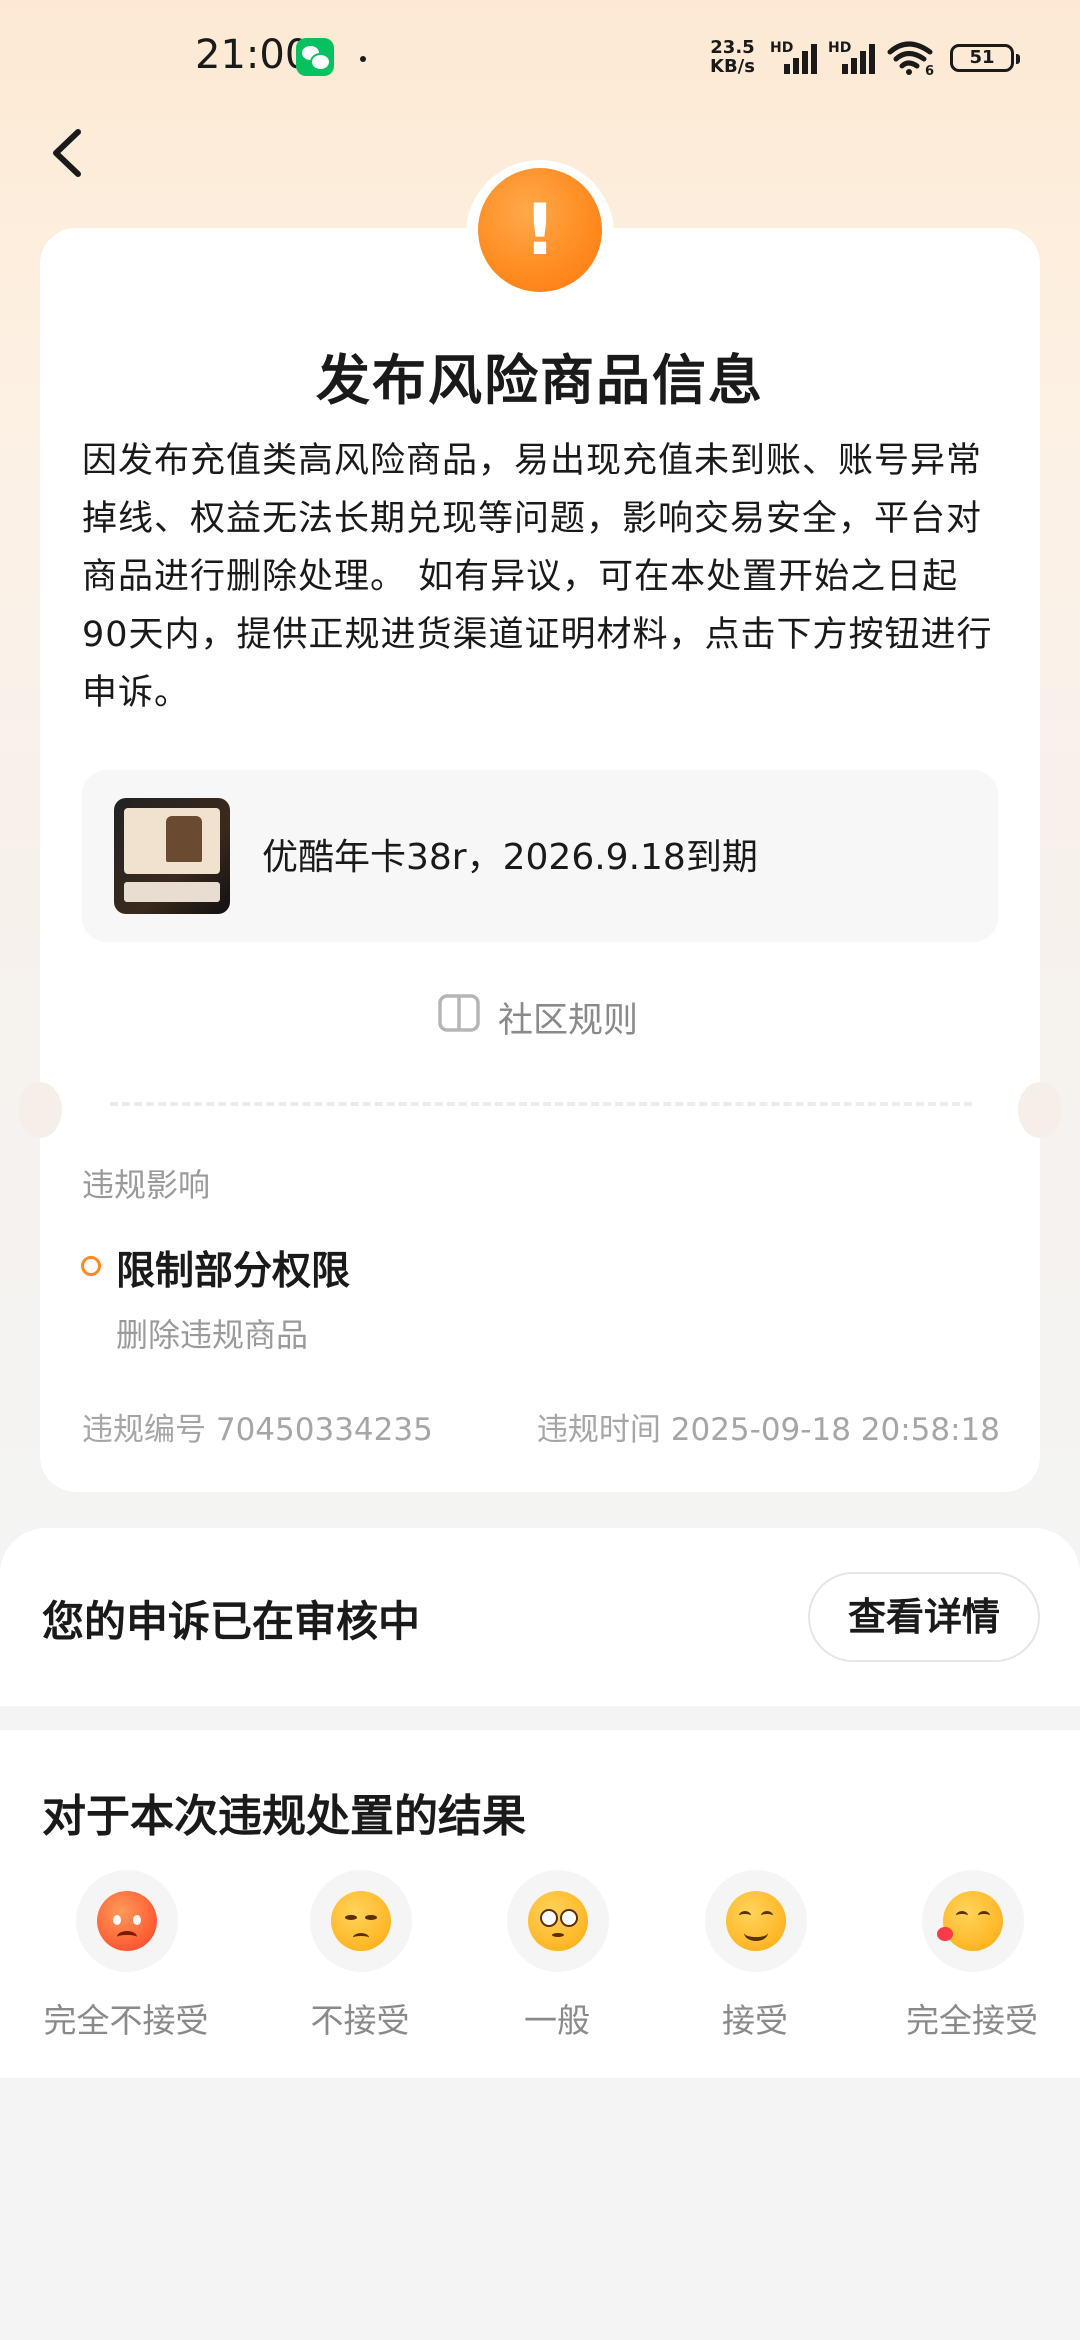 This screenshot has height=2340, width=1080. I want to click on impact-bullet-icon, so click(91, 1266).